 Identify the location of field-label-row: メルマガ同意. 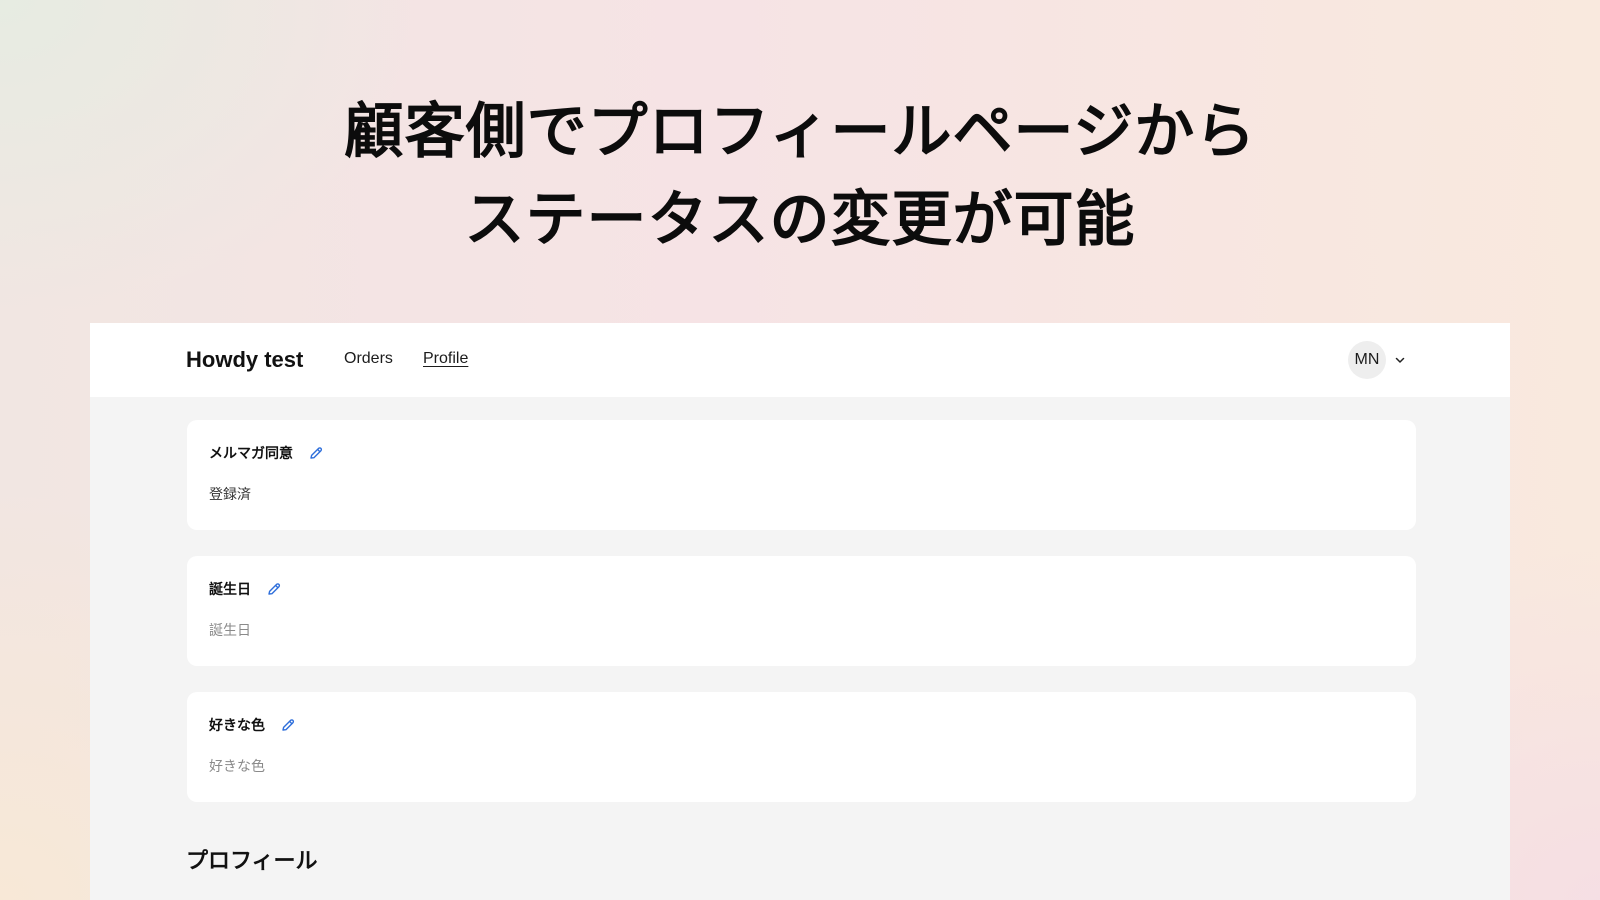
(267, 453).